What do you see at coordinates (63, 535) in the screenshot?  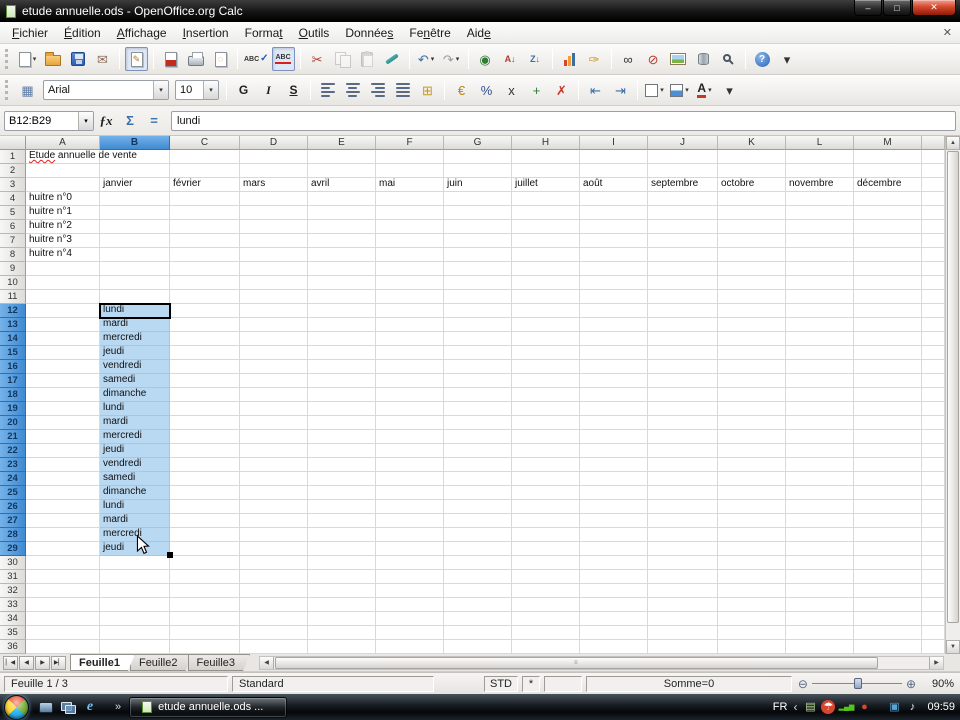 I see `cell-A28` at bounding box center [63, 535].